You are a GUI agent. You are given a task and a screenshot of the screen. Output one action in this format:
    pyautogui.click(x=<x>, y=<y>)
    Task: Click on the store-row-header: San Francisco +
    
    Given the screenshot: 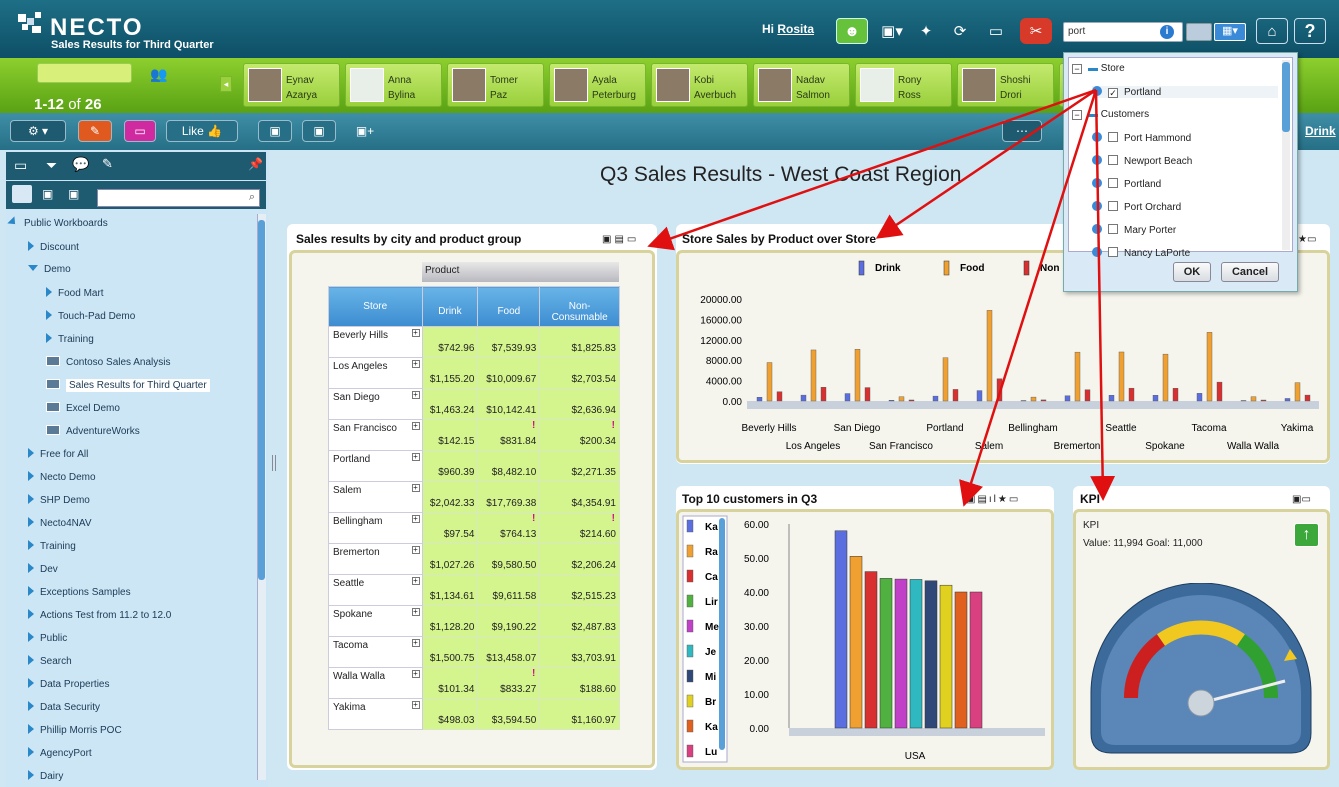 What is the action you would take?
    pyautogui.click(x=375, y=435)
    